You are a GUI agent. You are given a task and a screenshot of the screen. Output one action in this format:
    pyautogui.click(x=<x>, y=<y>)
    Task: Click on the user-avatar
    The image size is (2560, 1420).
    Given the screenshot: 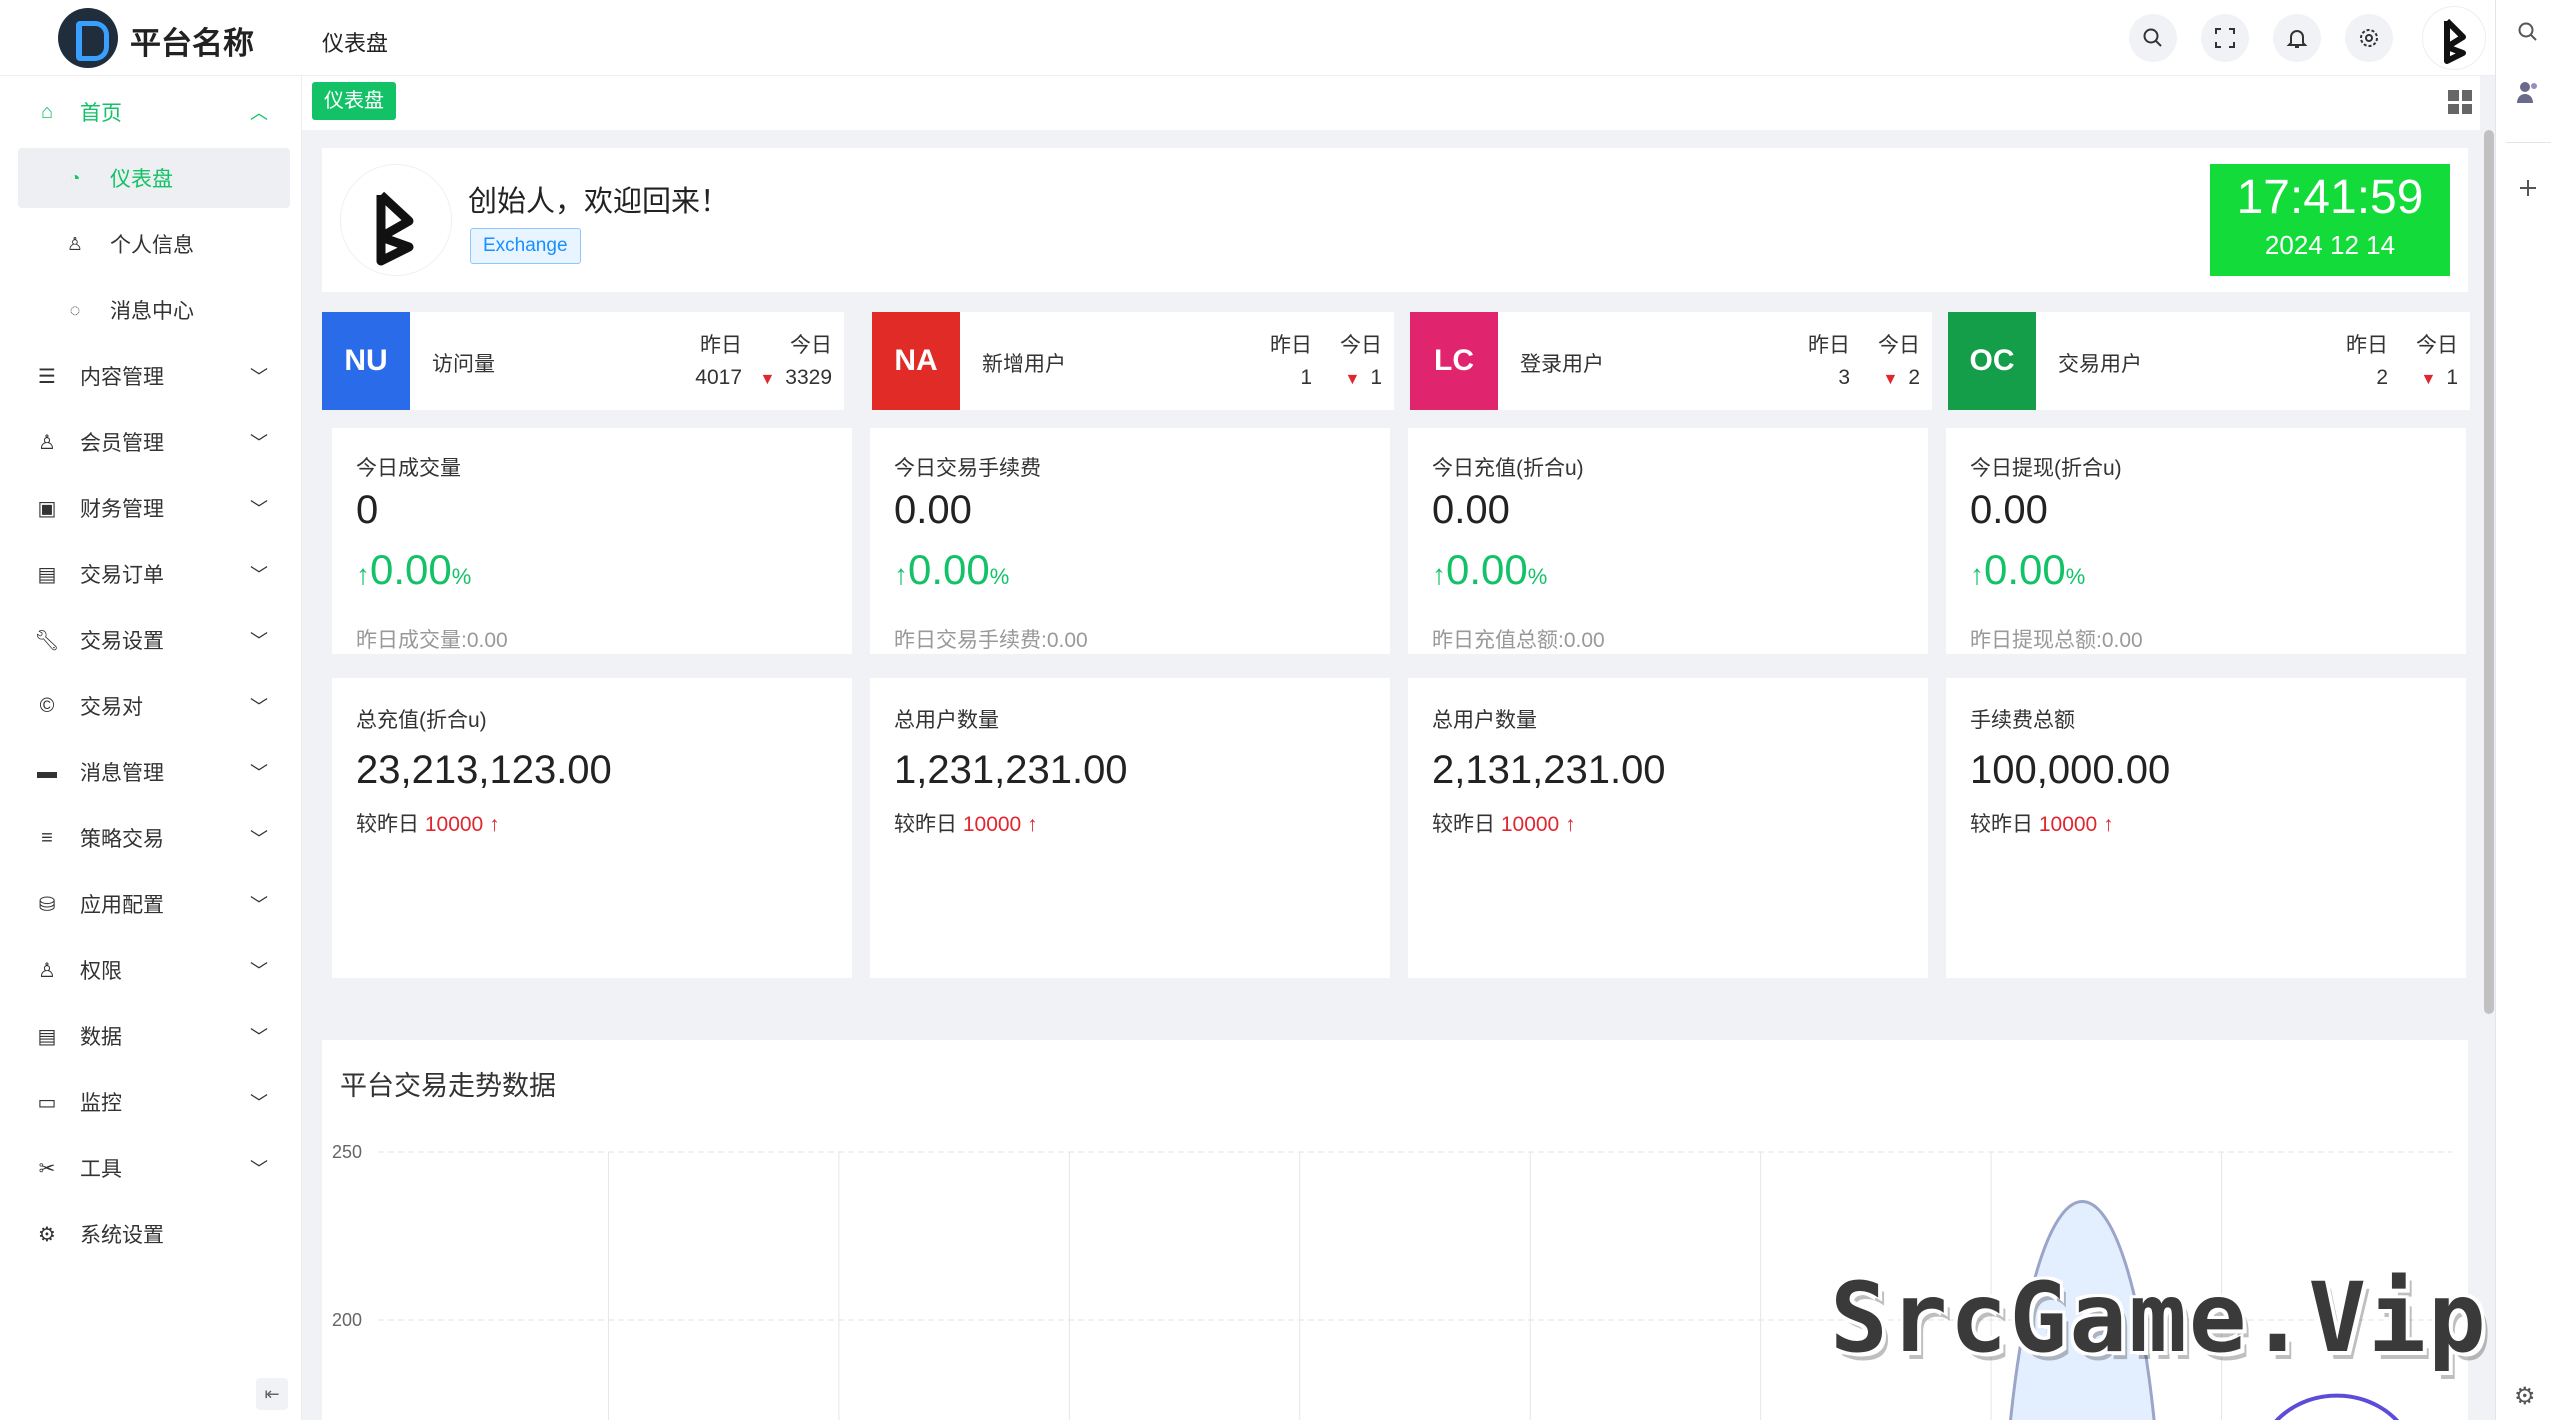 What is the action you would take?
    pyautogui.click(x=2454, y=38)
    